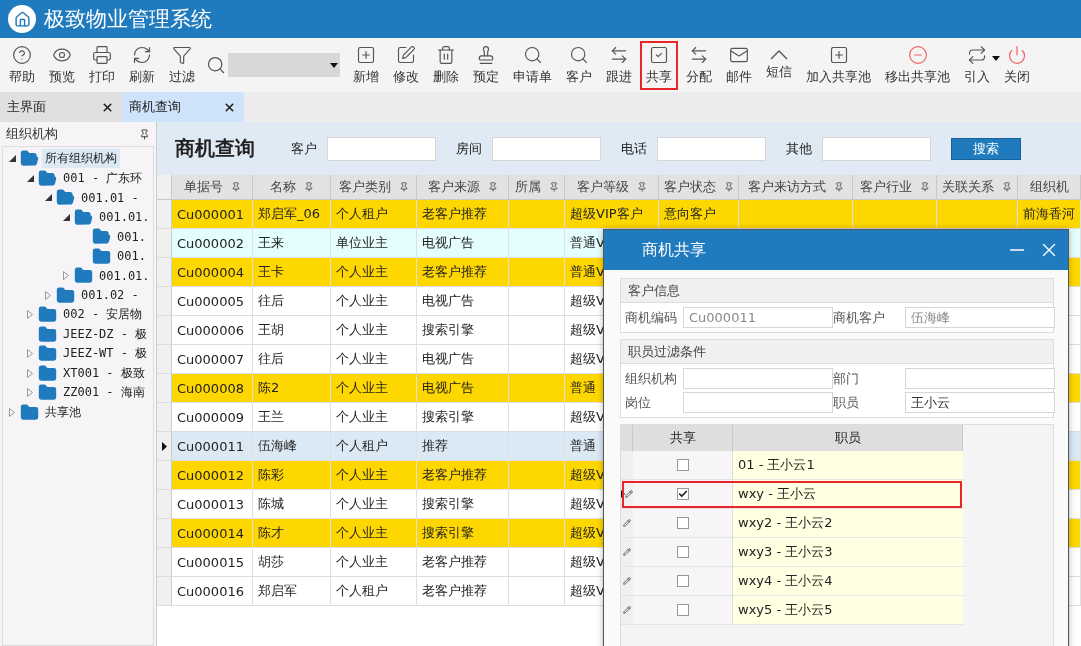 The height and width of the screenshot is (646, 1081). What do you see at coordinates (212, 301) in the screenshot?
I see `table-cell: Cu000005` at bounding box center [212, 301].